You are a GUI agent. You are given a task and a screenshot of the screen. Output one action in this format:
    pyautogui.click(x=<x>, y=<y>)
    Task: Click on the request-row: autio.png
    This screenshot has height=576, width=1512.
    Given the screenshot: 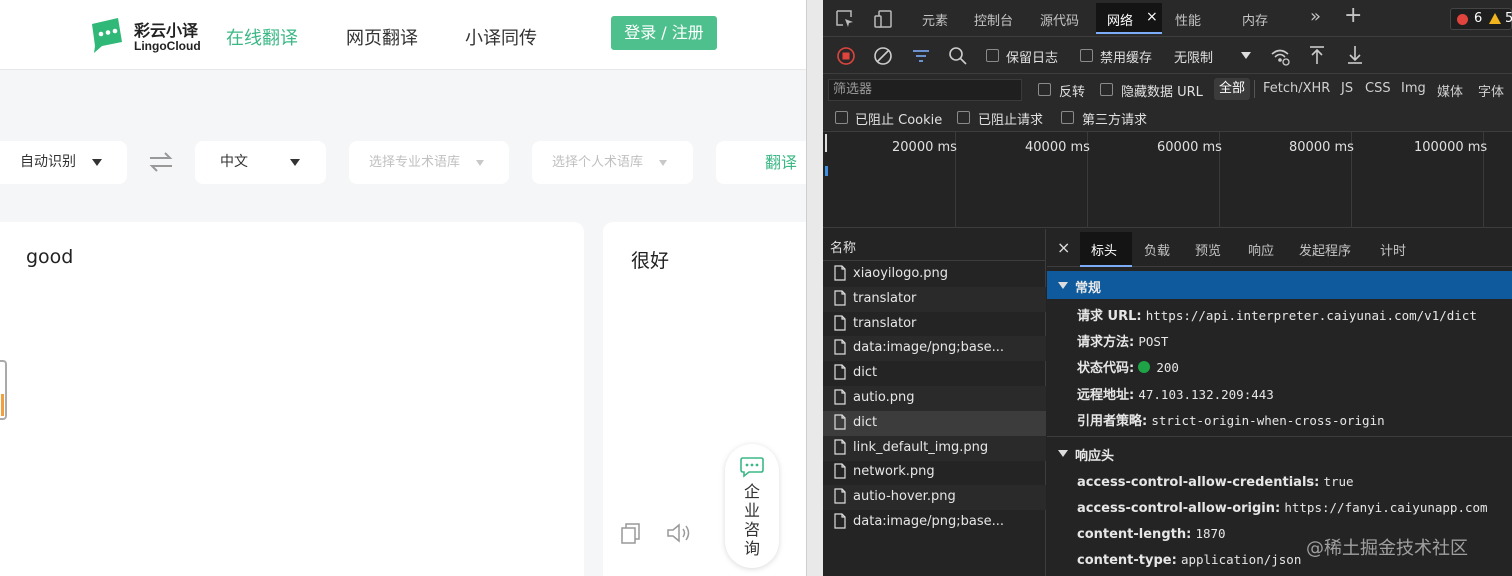 What is the action you would take?
    pyautogui.click(x=934, y=398)
    